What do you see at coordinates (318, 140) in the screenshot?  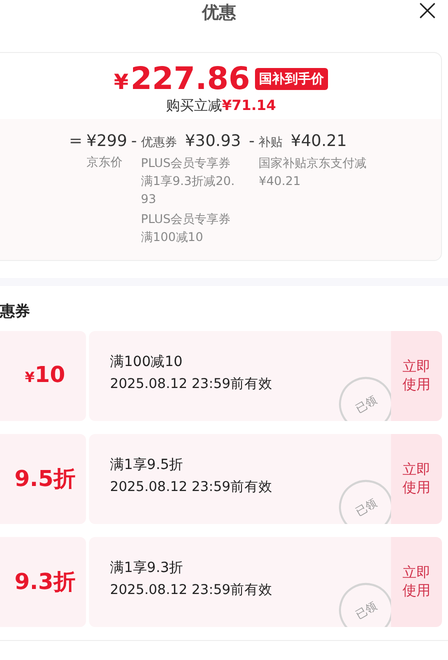 I see `term-amount: ¥40.21` at bounding box center [318, 140].